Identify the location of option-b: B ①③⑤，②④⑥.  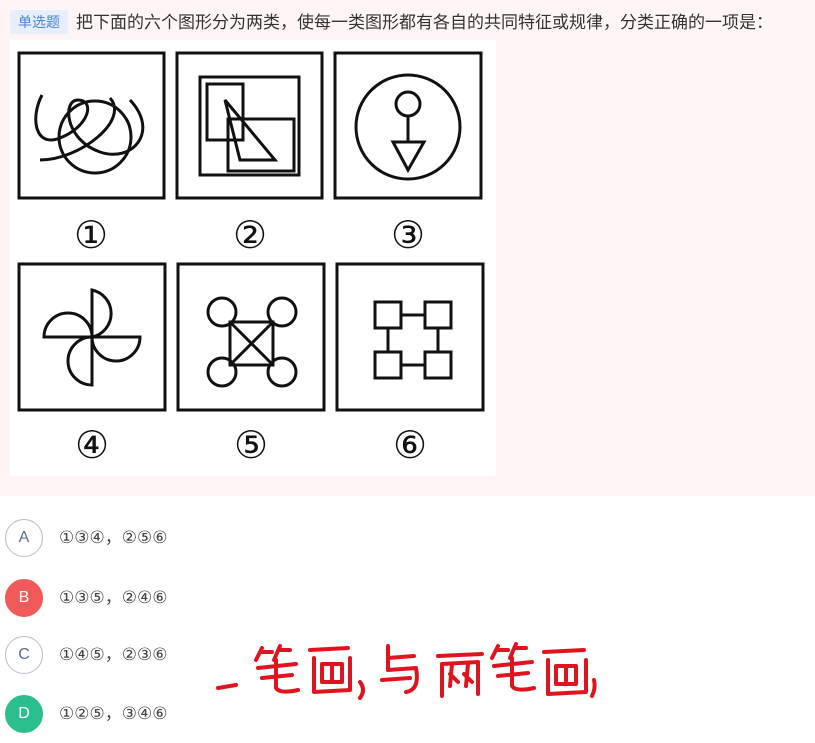
(155, 598).